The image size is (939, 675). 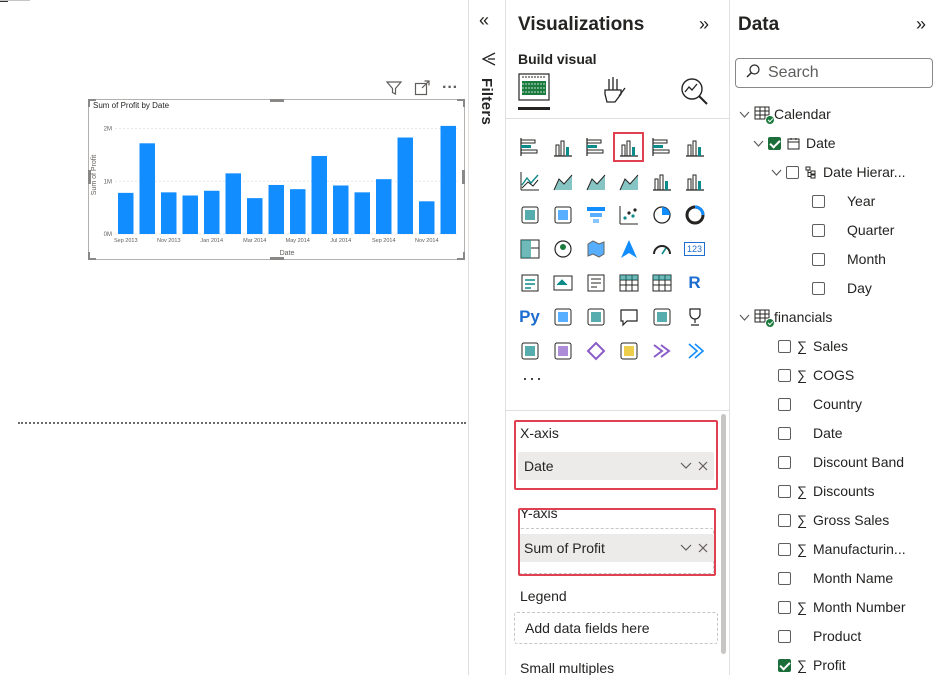 What do you see at coordinates (562, 317) in the screenshot?
I see `key-influencers-icon` at bounding box center [562, 317].